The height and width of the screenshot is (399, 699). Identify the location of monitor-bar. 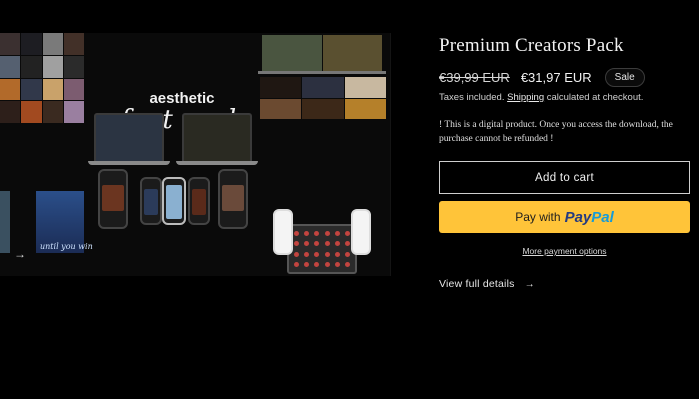
(322, 72).